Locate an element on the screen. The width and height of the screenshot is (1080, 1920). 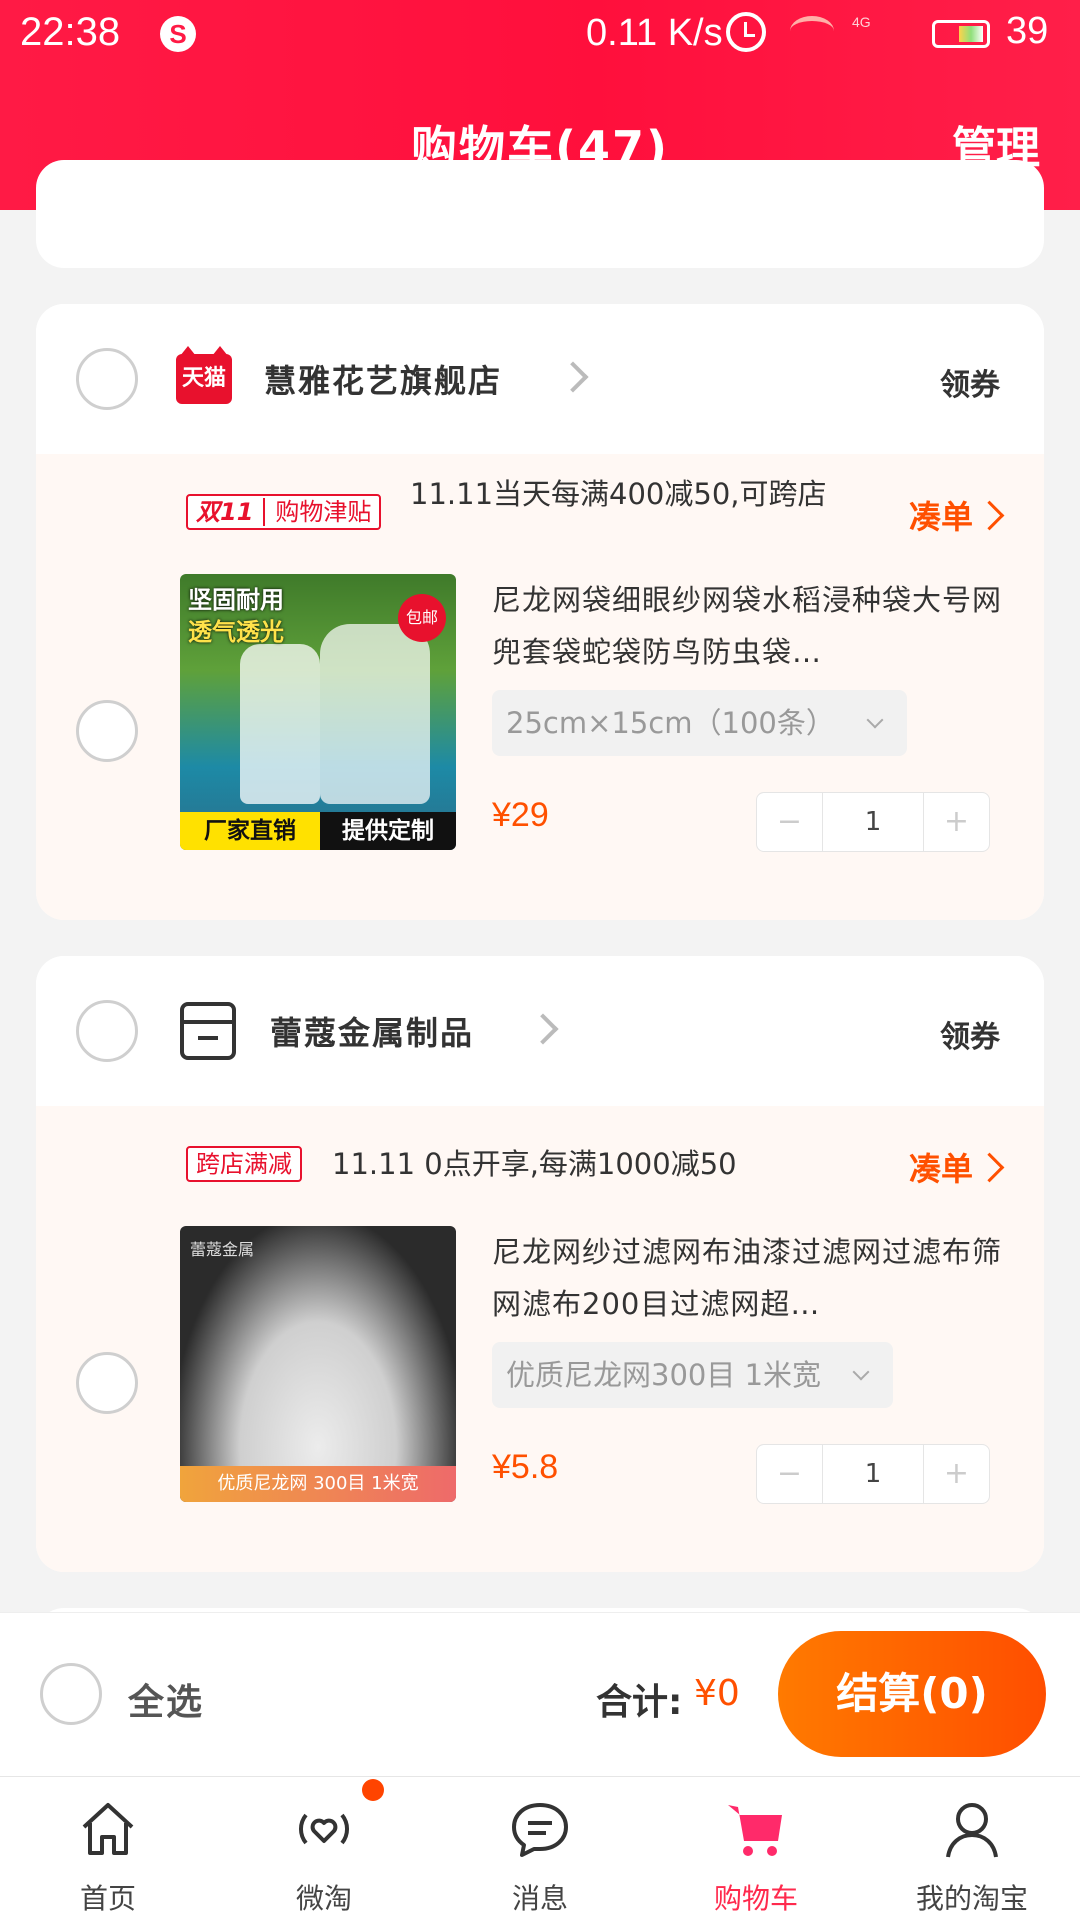
bottom-tab-bar: 首页 微淘 消息 购物车 我的淘宝 is located at coordinates (540, 1848).